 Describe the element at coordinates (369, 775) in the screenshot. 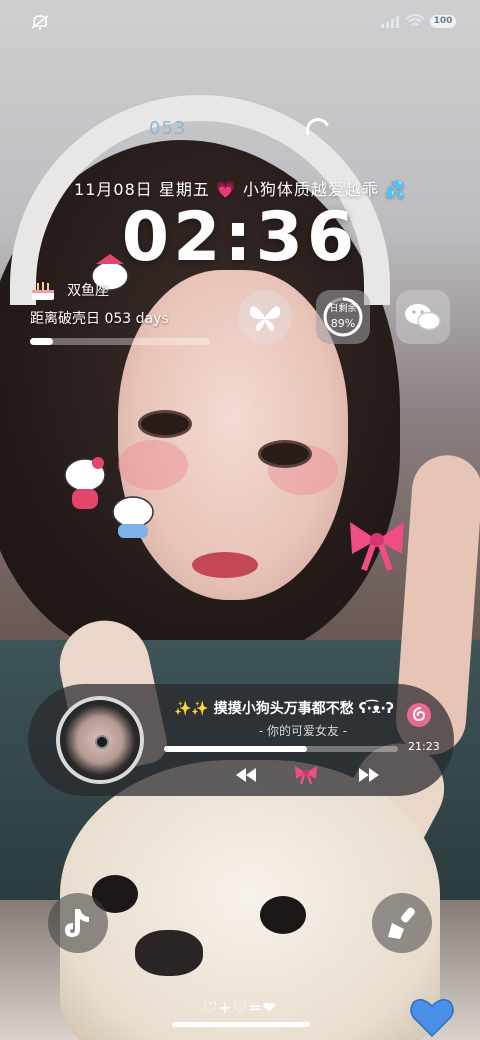

I see `next-track-icon` at that location.